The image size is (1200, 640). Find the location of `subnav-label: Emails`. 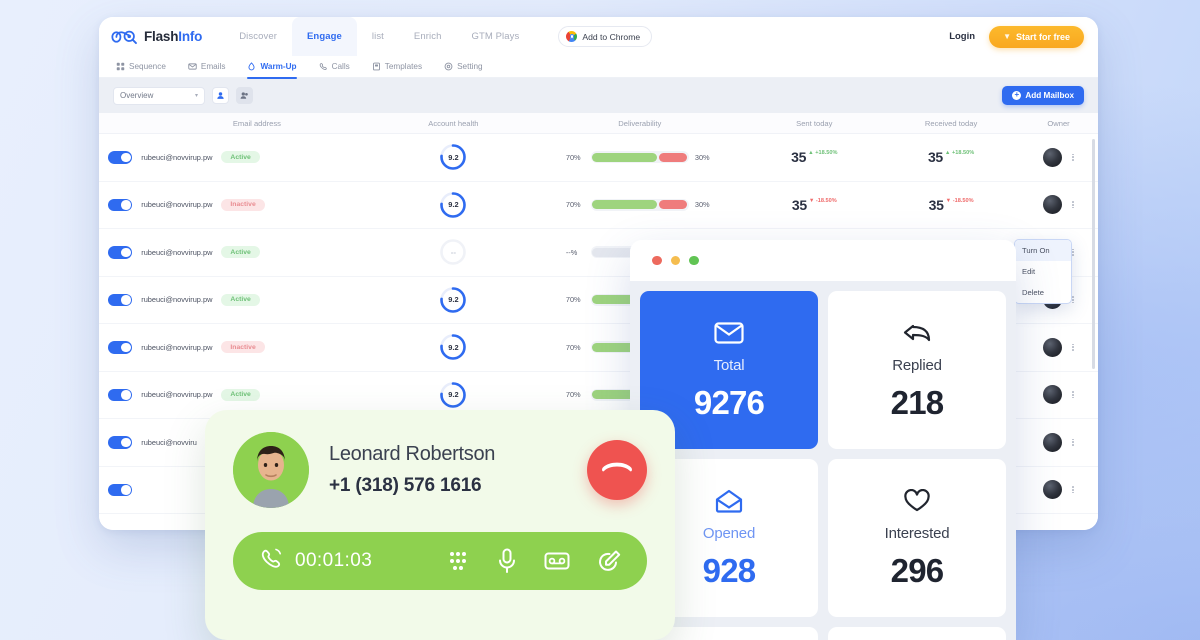

subnav-label: Emails is located at coordinates (213, 66).